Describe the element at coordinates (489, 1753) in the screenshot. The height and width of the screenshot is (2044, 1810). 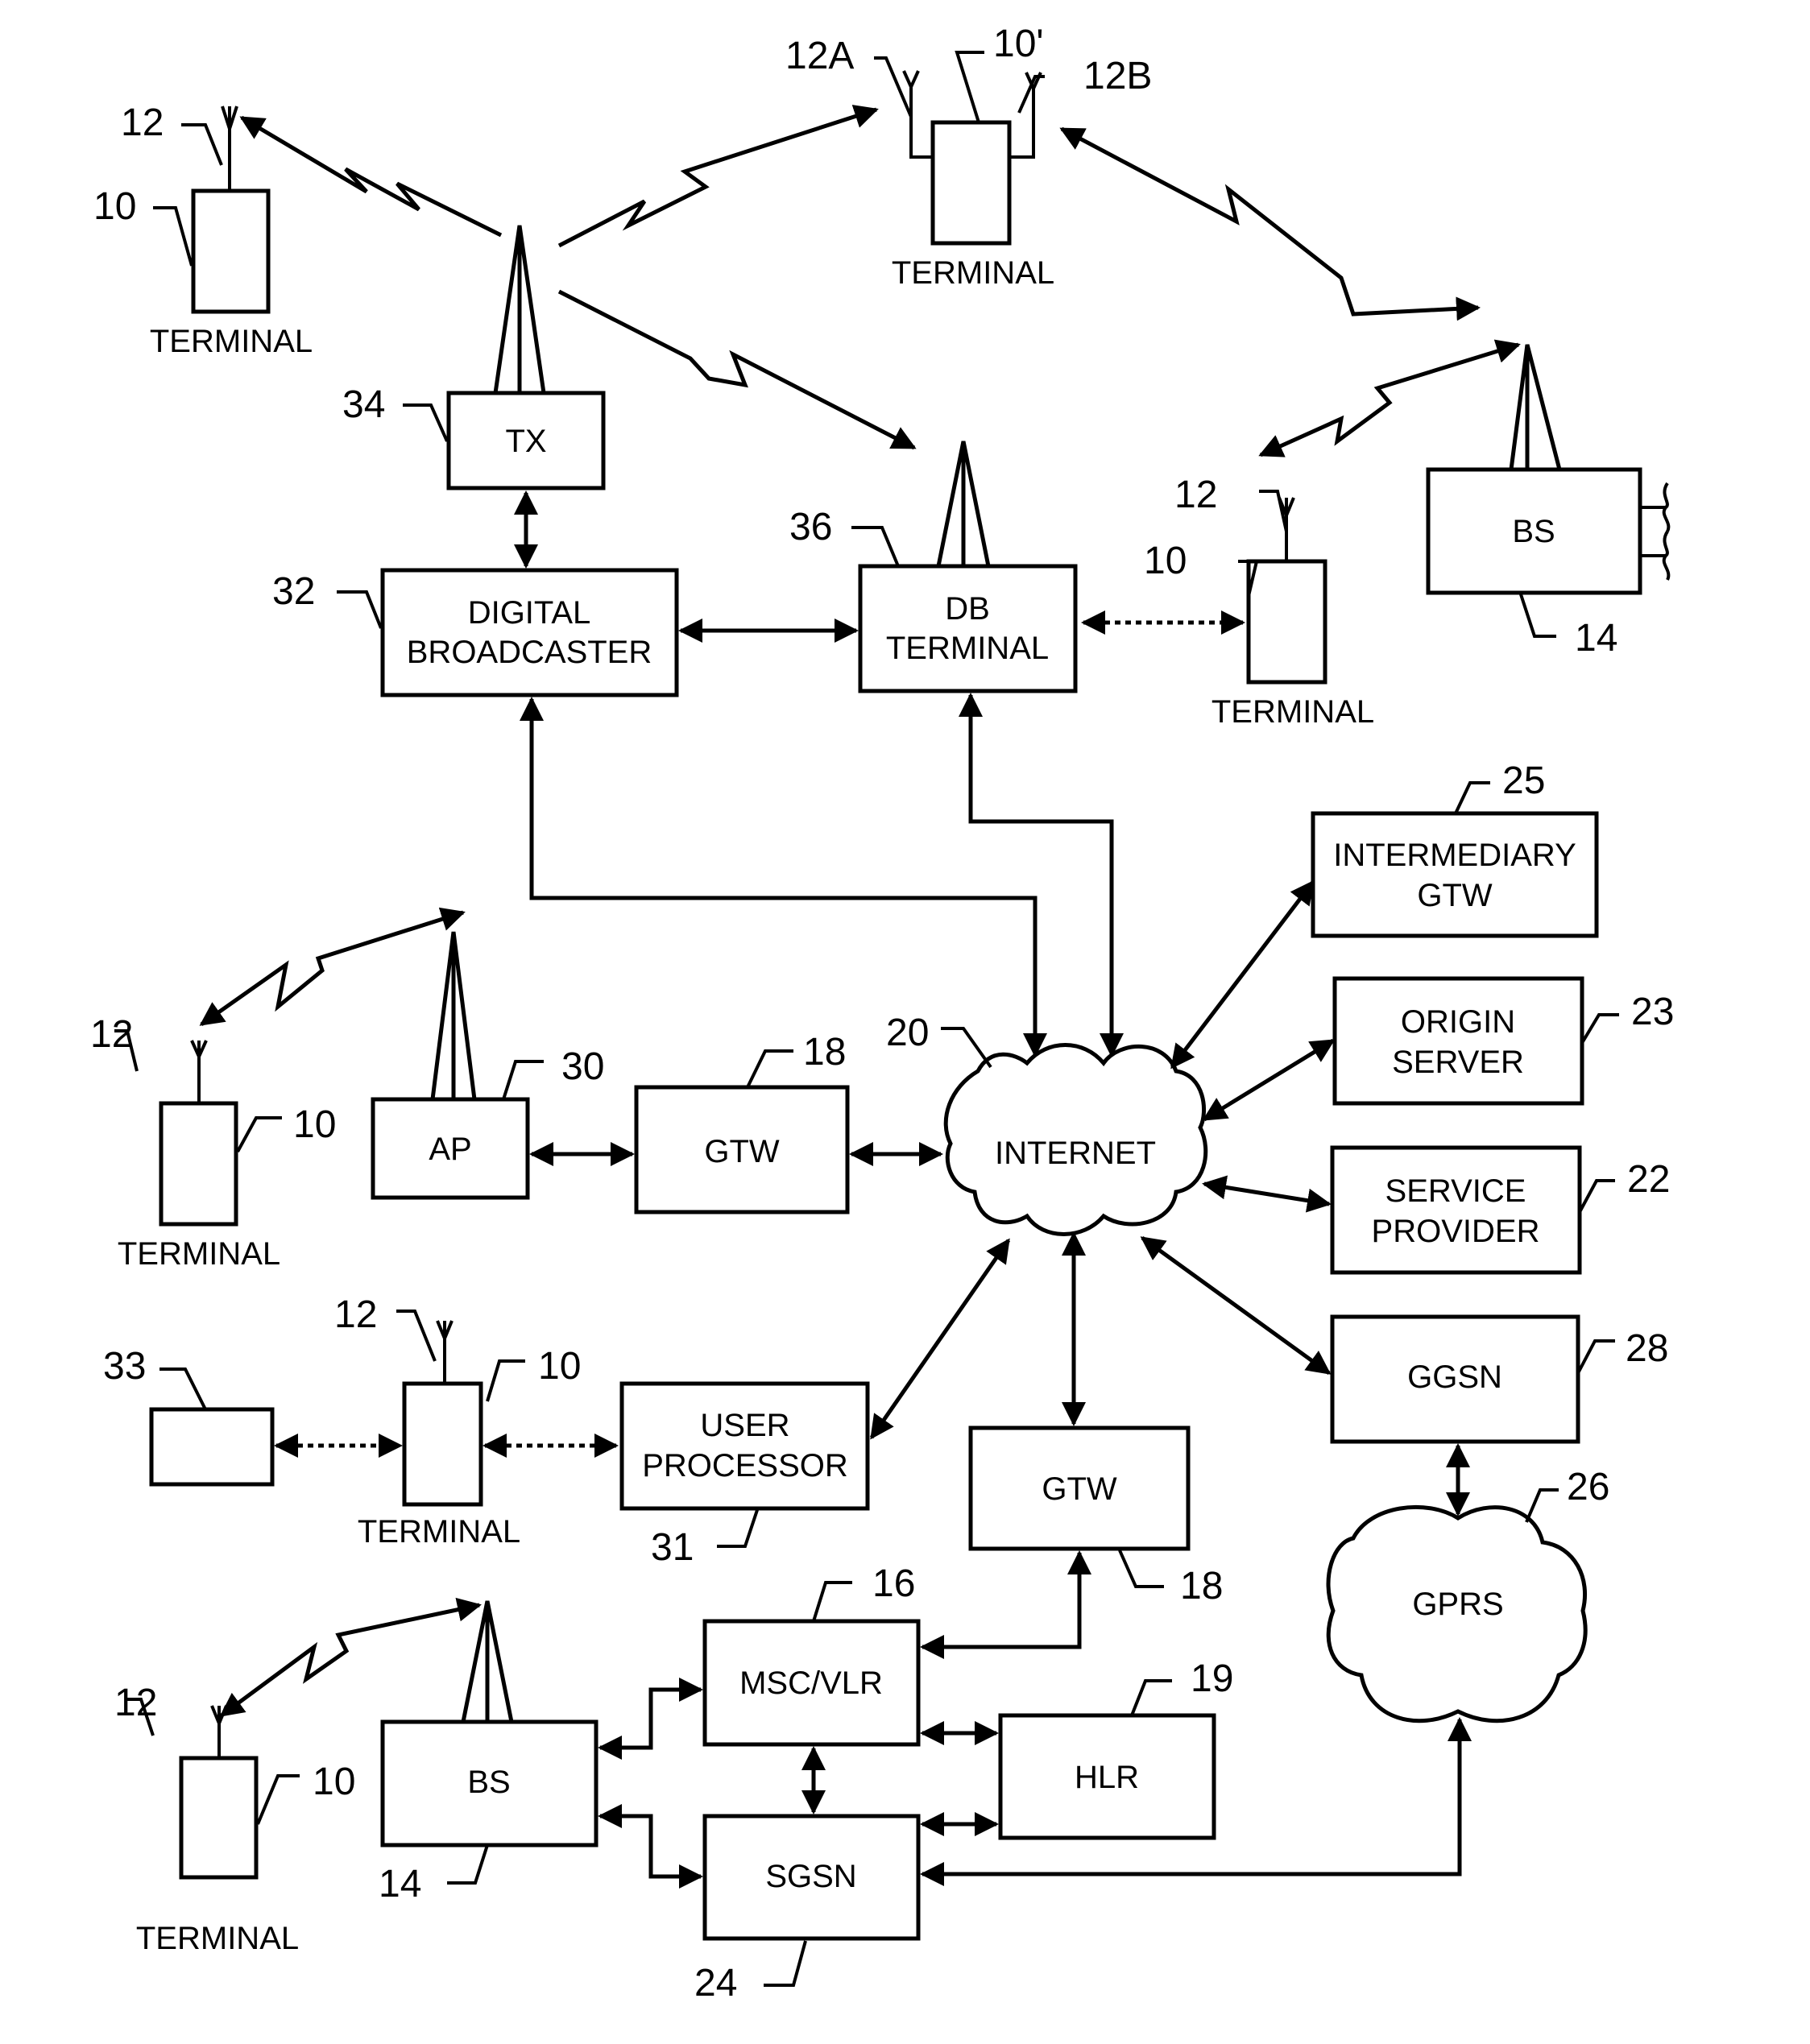
I see `bs-bottom-node: BS 14` at that location.